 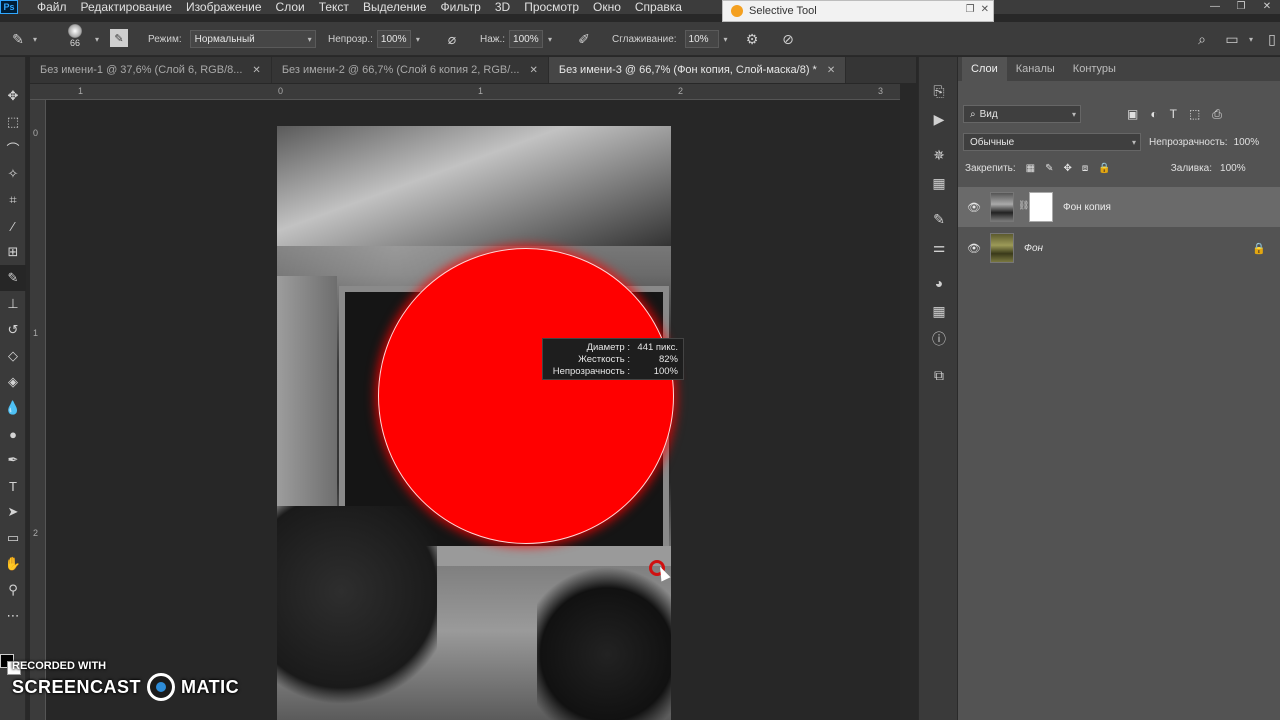 I want to click on pressure-opacity-icon: ⌀, so click(x=452, y=39).